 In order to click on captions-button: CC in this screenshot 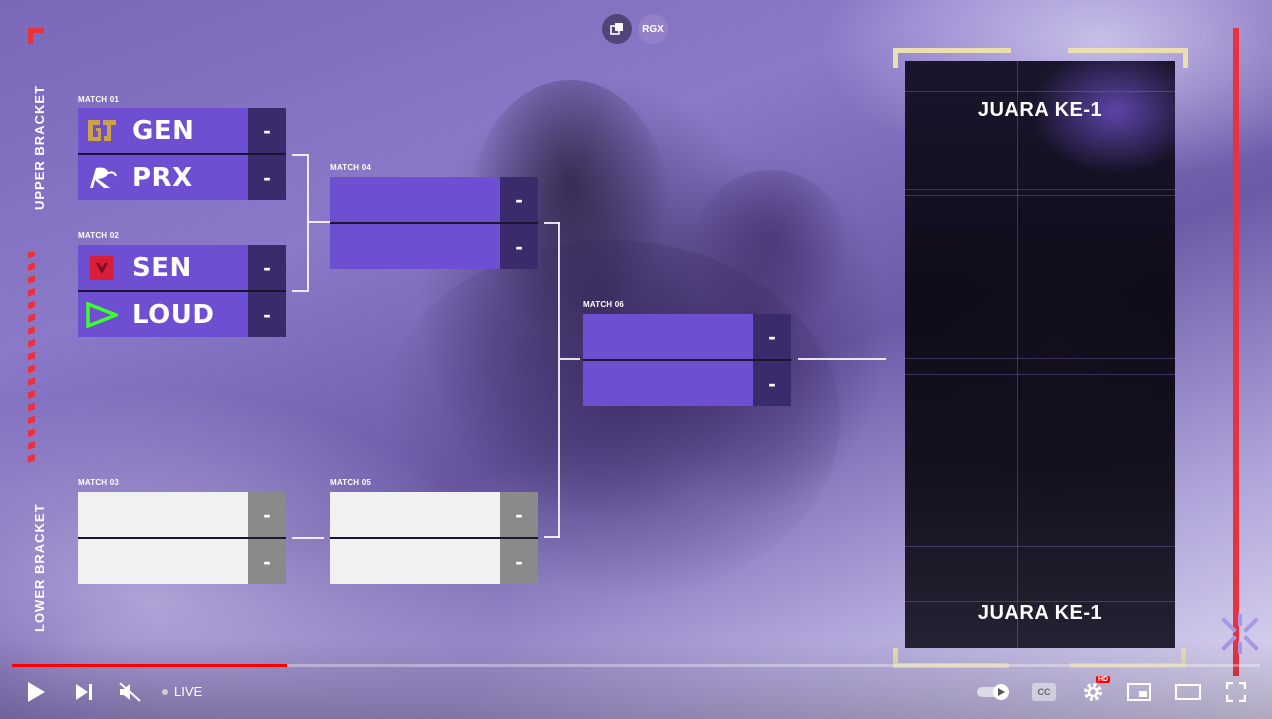, I will do `click(1044, 692)`.